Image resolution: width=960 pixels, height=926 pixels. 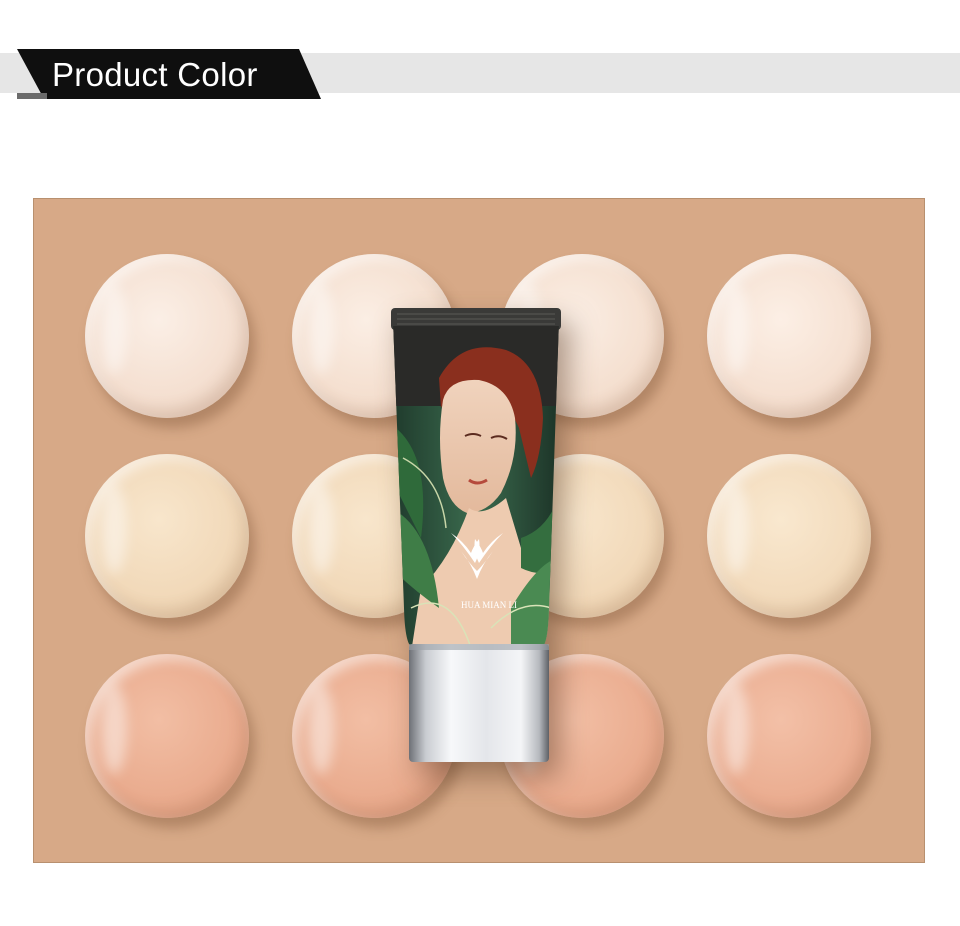 What do you see at coordinates (476, 535) in the screenshot?
I see `foundation-tube-image: HUA MIAN LI` at bounding box center [476, 535].